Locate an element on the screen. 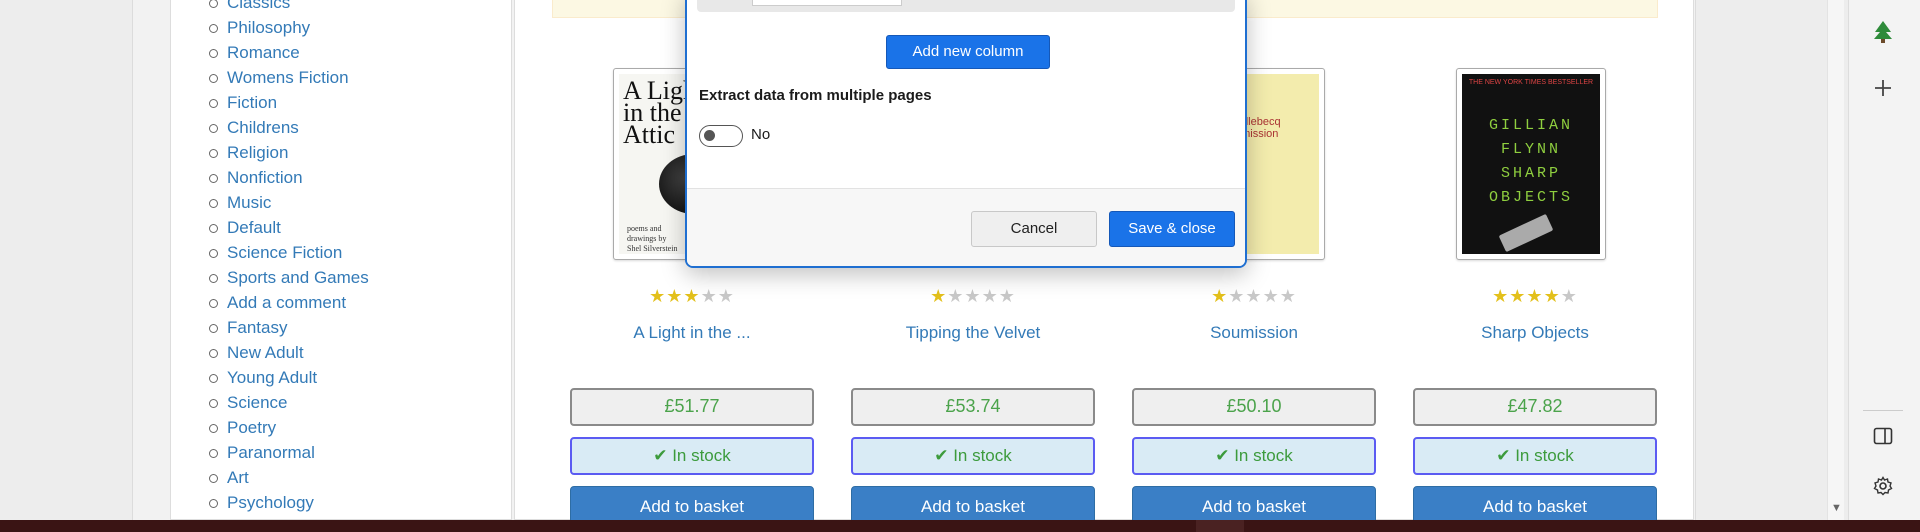  category-link: Religion is located at coordinates (285, 152).